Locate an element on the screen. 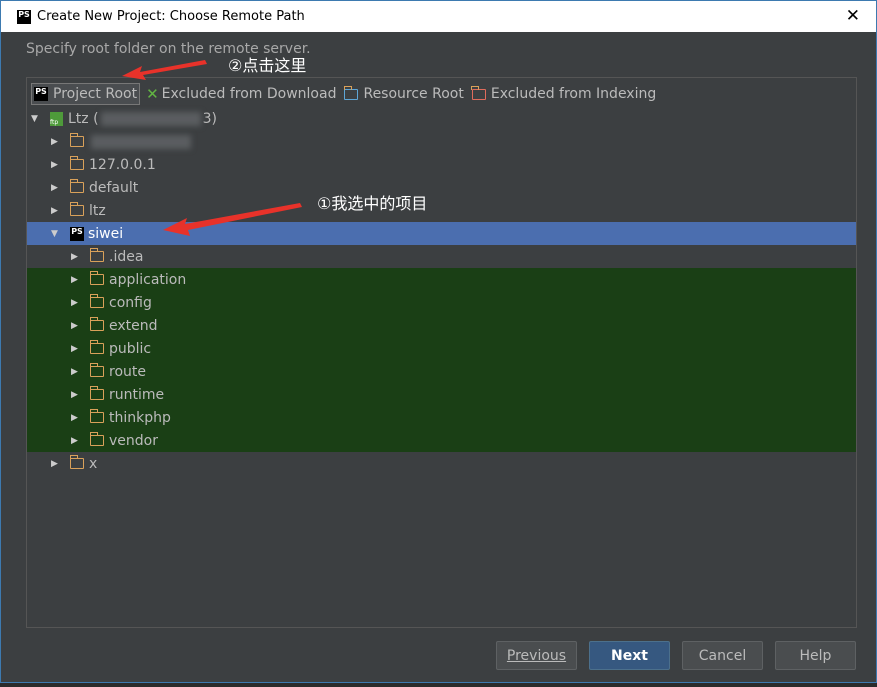 This screenshot has width=877, height=687. arrow-to-siwei is located at coordinates (232, 219).